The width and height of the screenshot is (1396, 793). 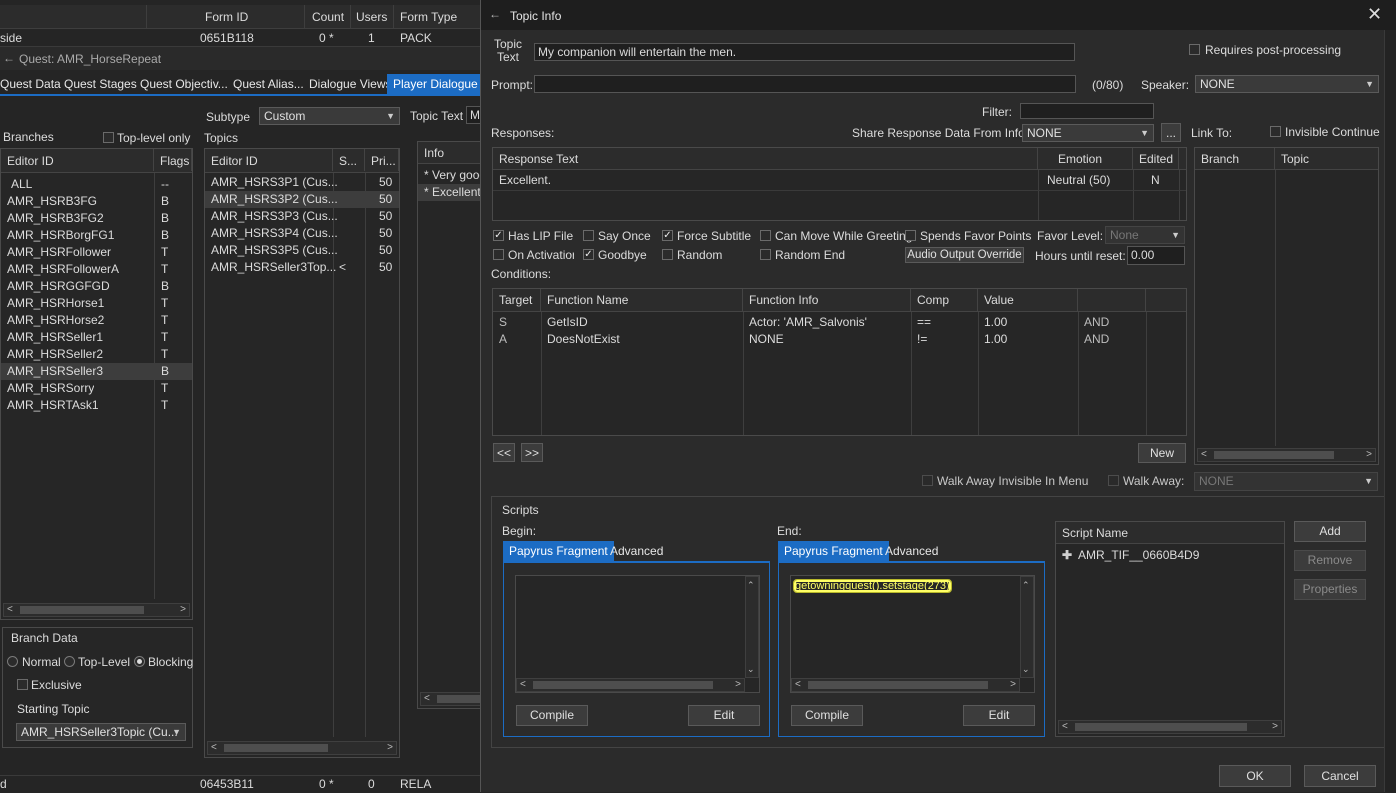 What do you see at coordinates (1113, 480) in the screenshot?
I see `walk-away-checkbox` at bounding box center [1113, 480].